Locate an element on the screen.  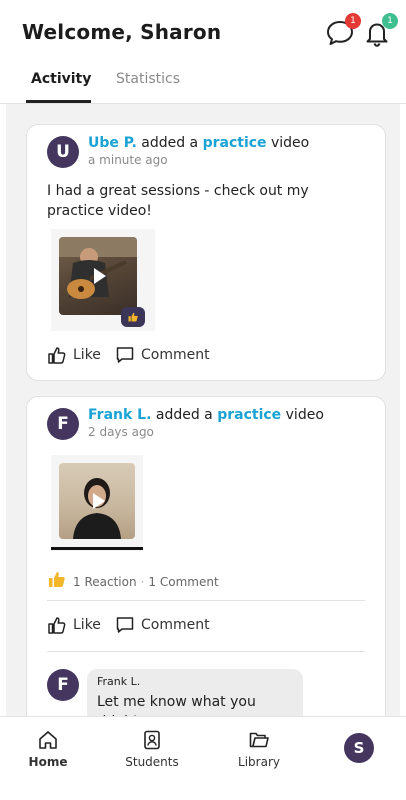
notifications-badge: 1 is located at coordinates (390, 21).